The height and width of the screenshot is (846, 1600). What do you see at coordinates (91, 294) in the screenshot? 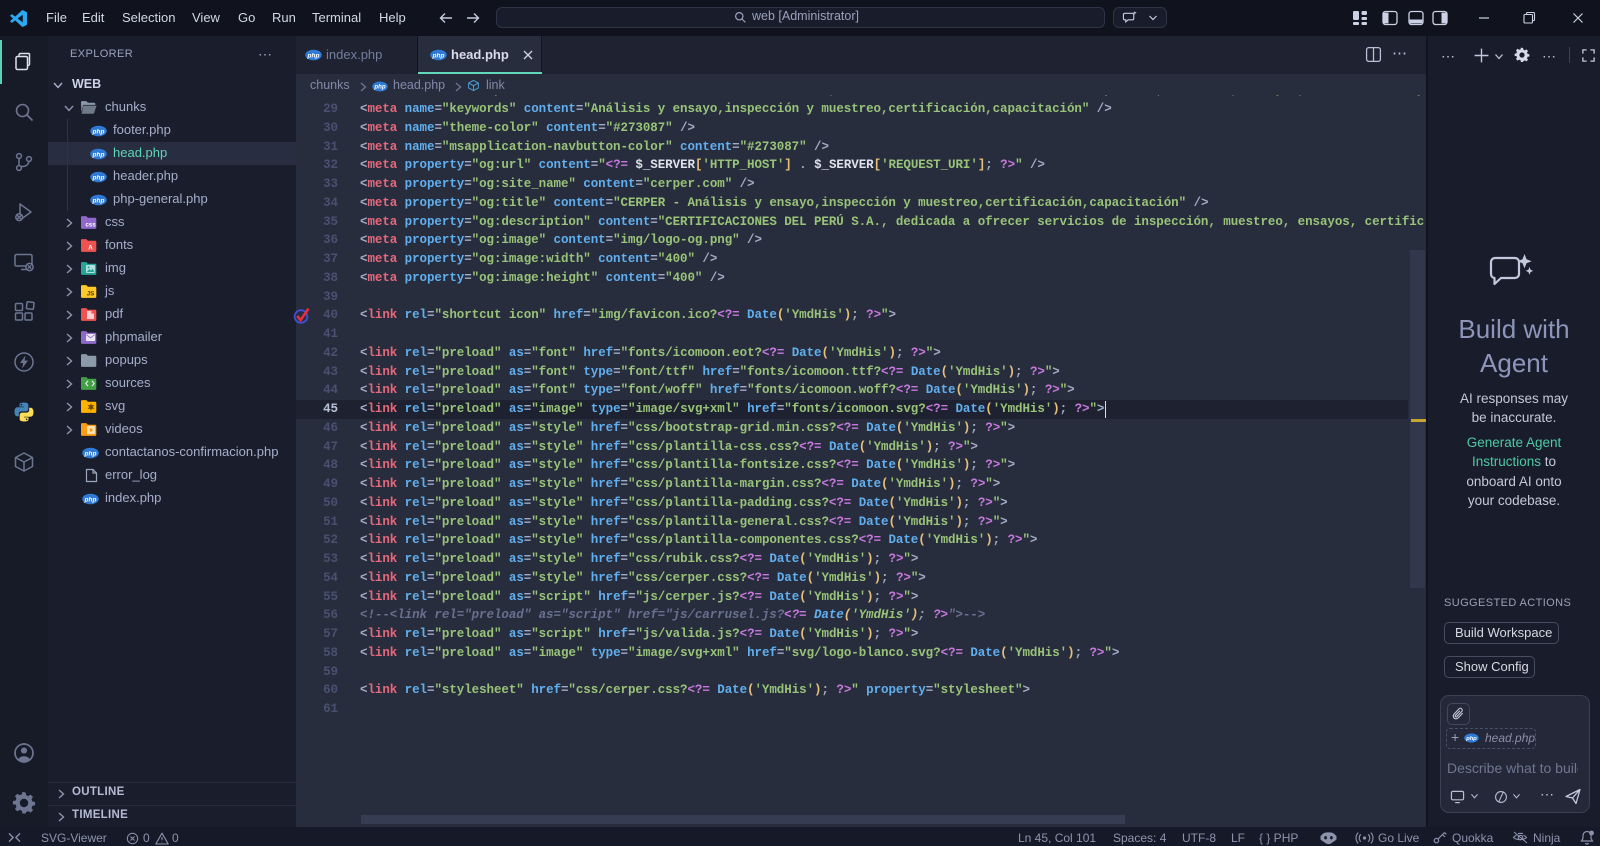
I see `svg-text: JS` at bounding box center [91, 294].